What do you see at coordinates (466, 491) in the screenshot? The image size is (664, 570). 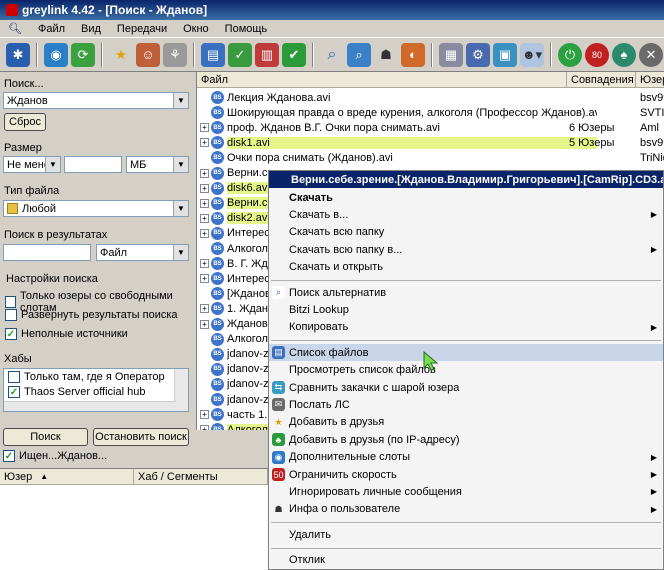 I see `context-menu-item: Игнорировать личные сообщения ▶` at bounding box center [466, 491].